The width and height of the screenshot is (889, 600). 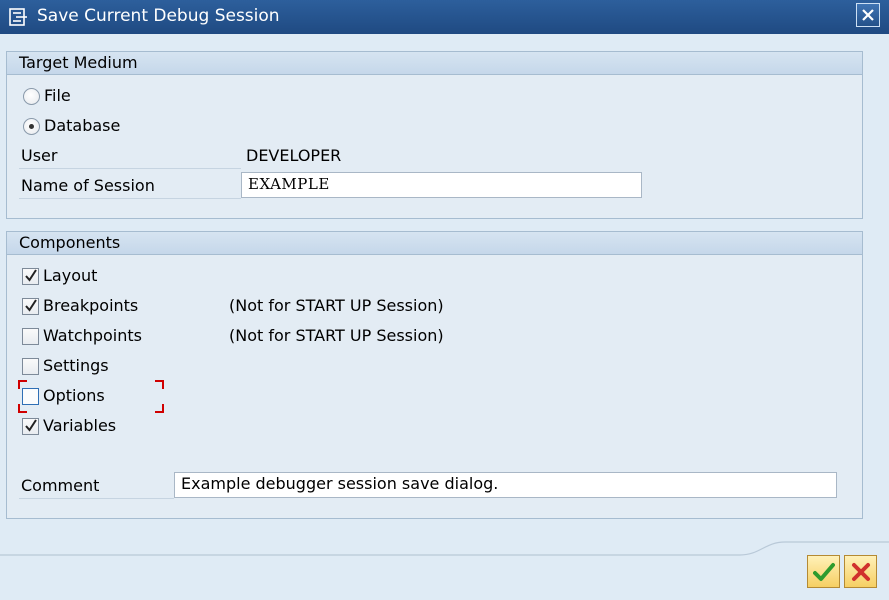 I want to click on cancel-button, so click(x=860, y=571).